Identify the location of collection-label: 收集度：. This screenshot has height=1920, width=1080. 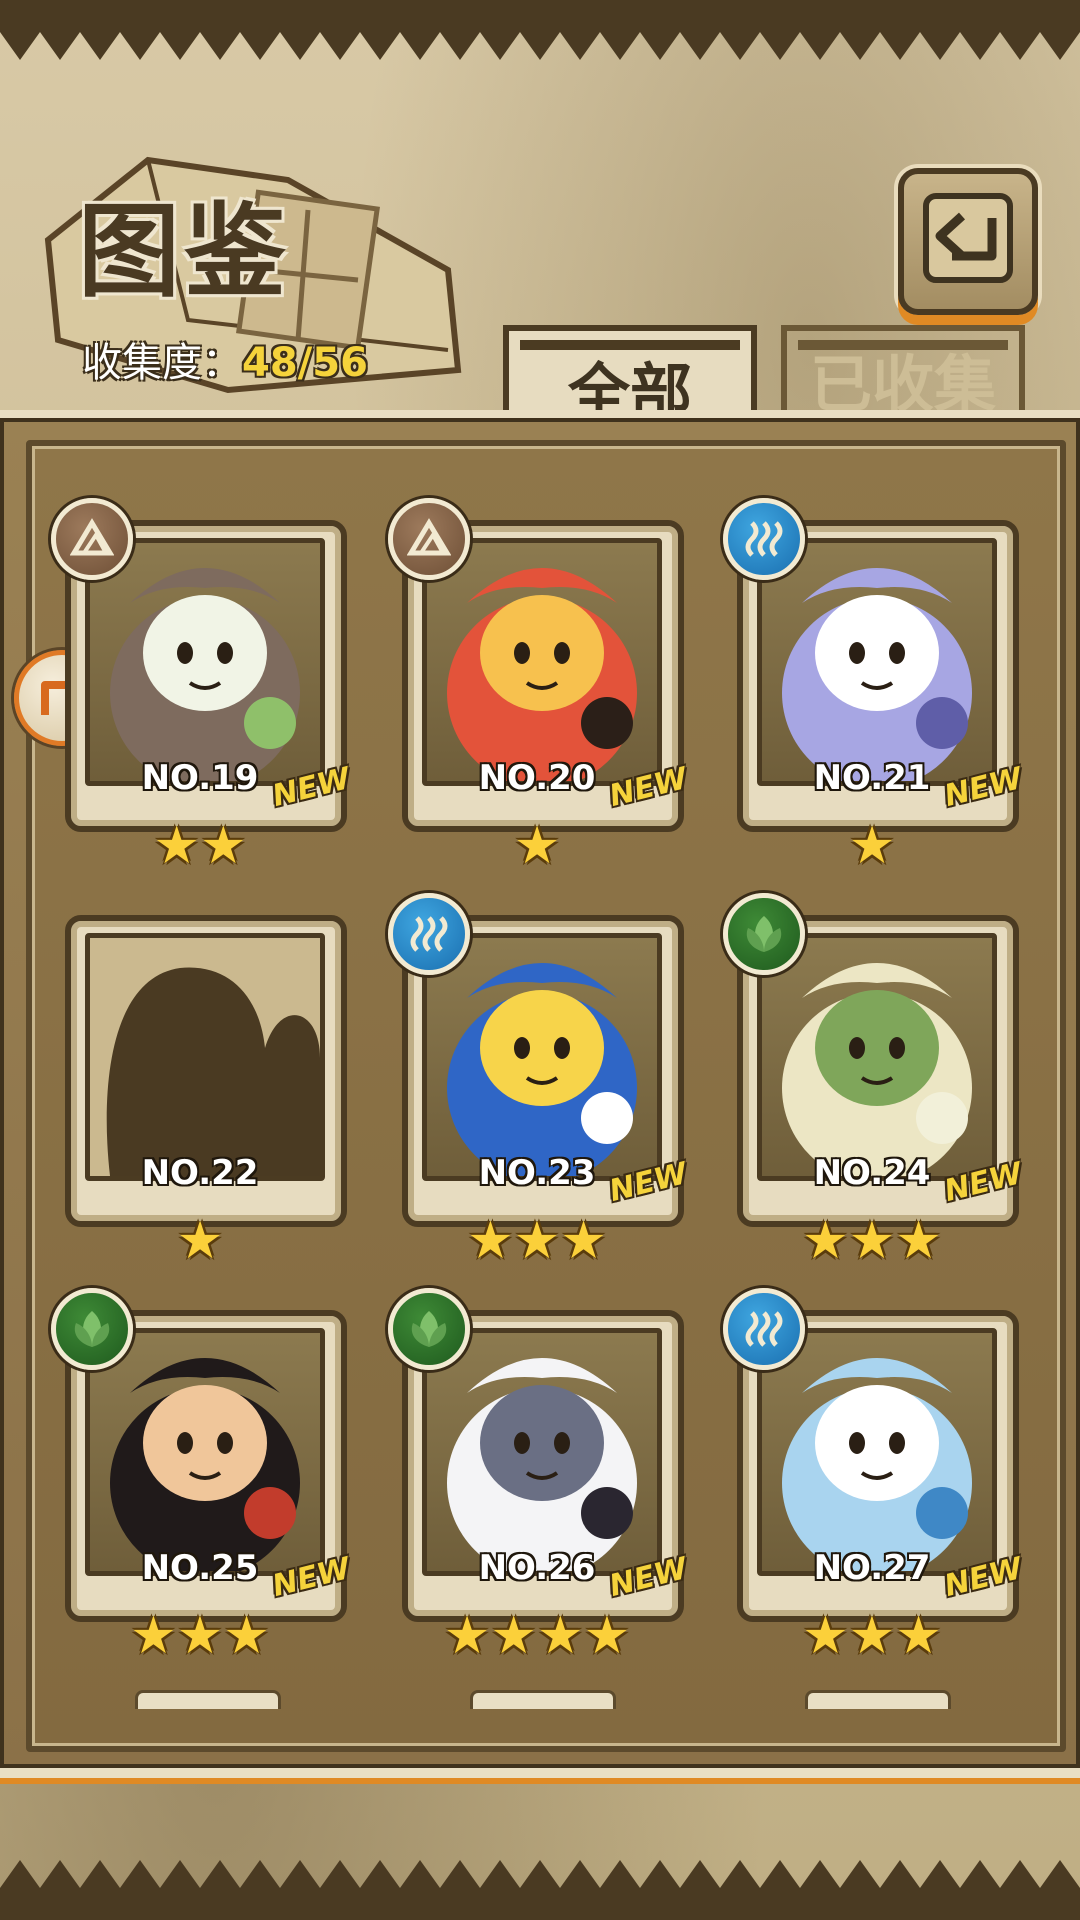
(162, 363).